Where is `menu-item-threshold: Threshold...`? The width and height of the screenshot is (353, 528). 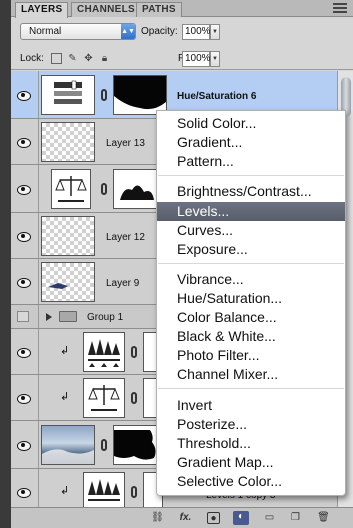 menu-item-threshold: Threshold... is located at coordinates (251, 443).